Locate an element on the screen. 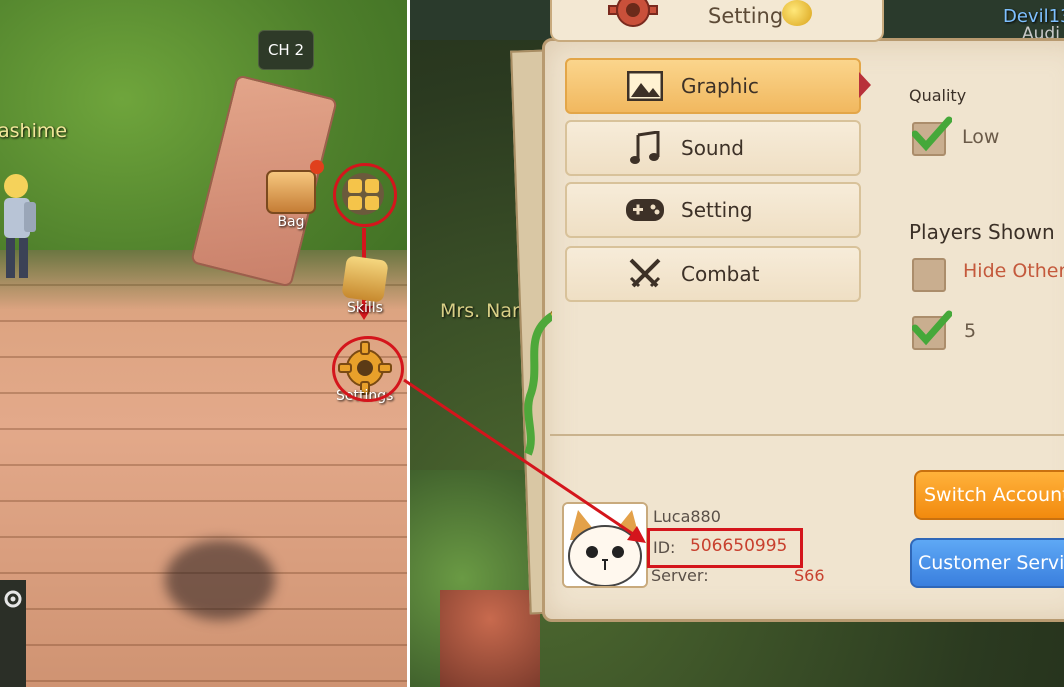 This screenshot has width=1064, height=687. bag-button: Bag is located at coordinates (291, 200).